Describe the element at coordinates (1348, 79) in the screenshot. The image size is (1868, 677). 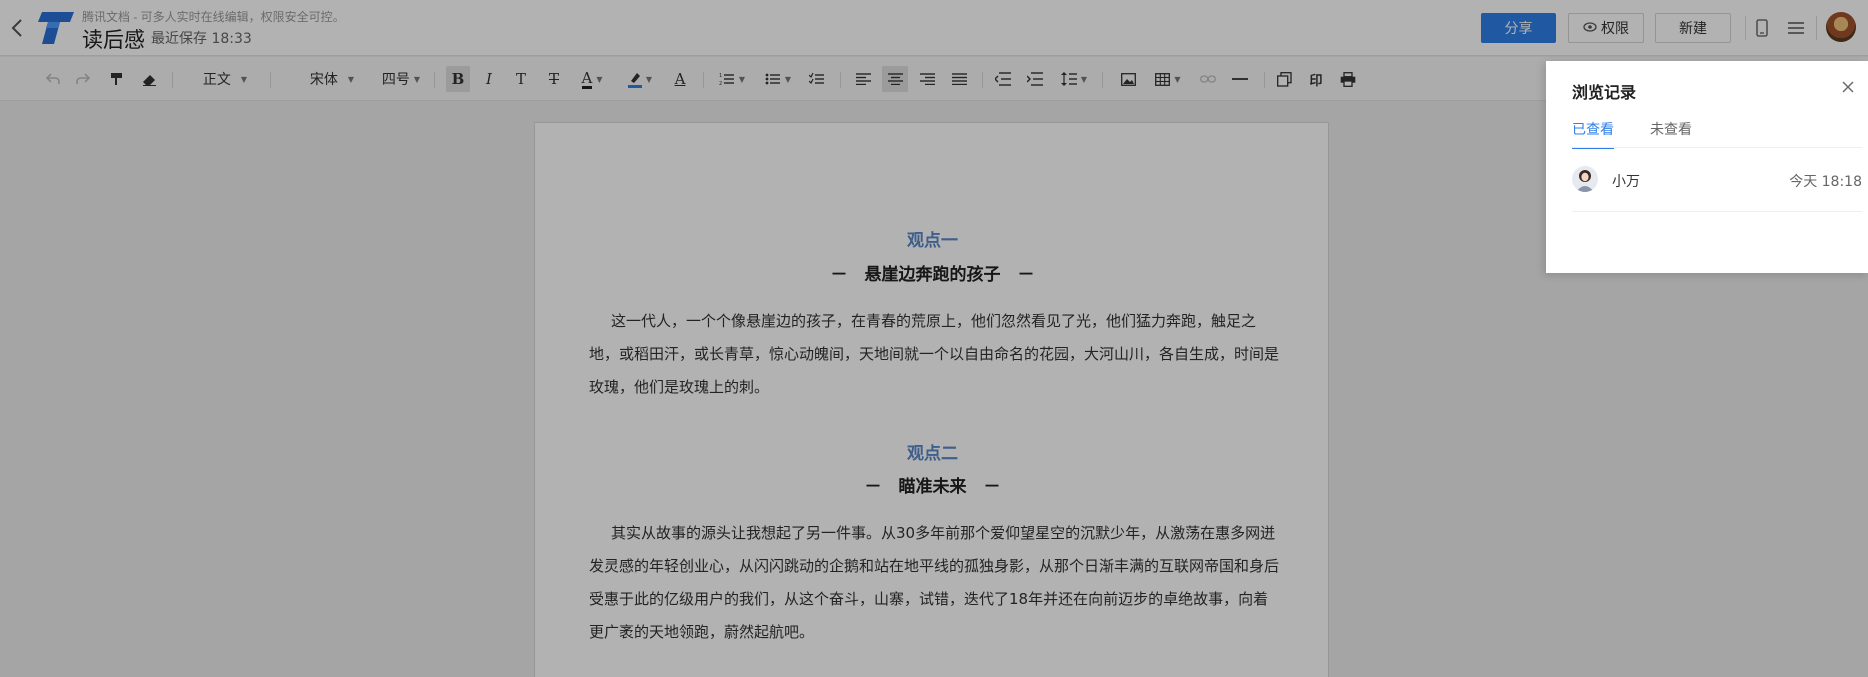
I see `print-icon` at that location.